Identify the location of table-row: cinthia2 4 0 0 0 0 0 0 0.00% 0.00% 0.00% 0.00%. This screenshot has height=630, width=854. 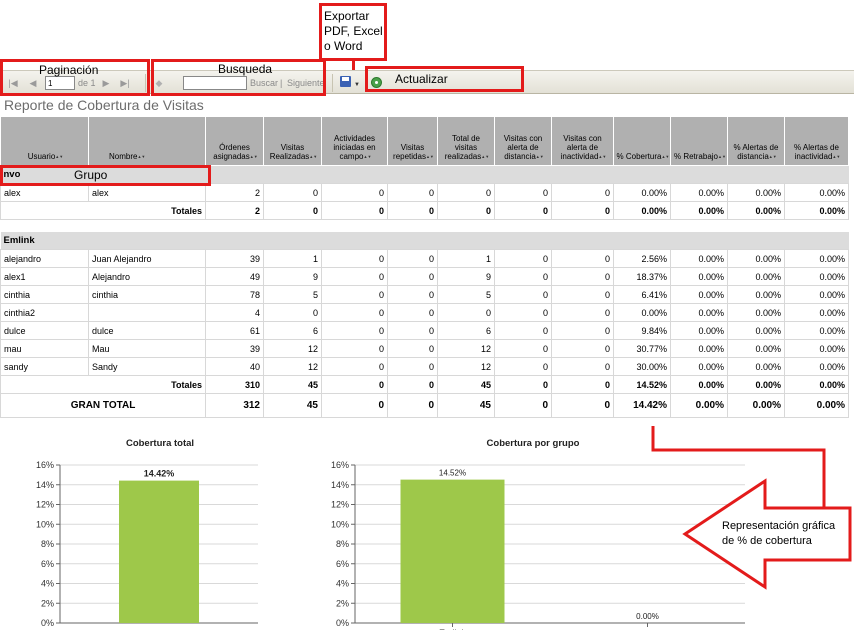
(424, 312).